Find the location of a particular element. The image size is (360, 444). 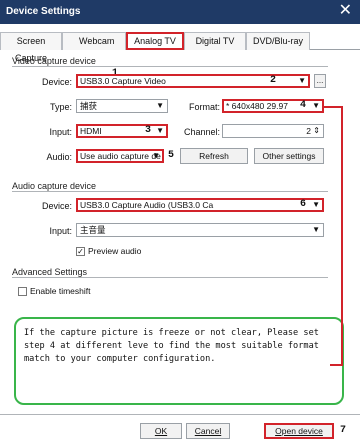

checkbox-icon is located at coordinates (22, 292).